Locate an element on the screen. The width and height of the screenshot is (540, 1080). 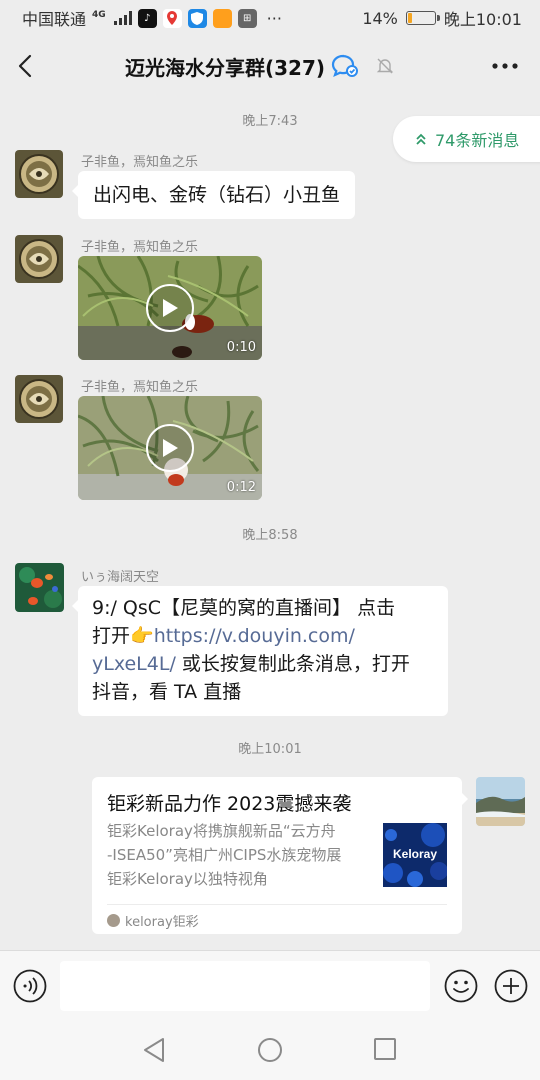
battery-icon is located at coordinates (422, 18).